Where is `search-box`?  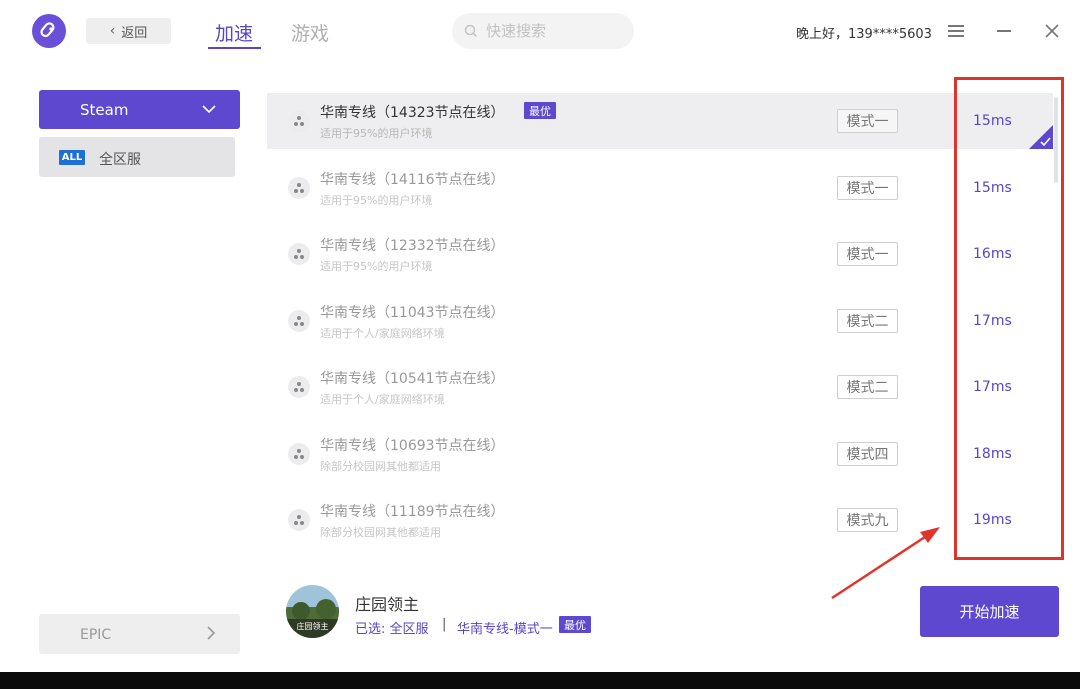 search-box is located at coordinates (543, 31).